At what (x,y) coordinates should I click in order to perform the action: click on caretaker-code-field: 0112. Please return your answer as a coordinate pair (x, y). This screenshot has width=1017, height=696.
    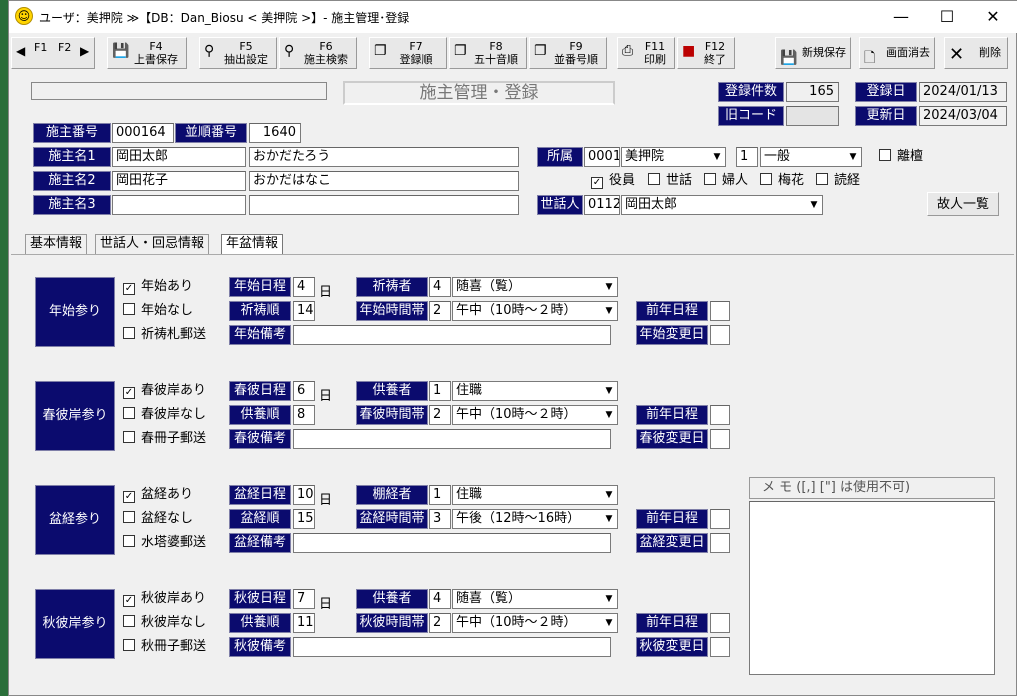
    Looking at the image, I should click on (602, 205).